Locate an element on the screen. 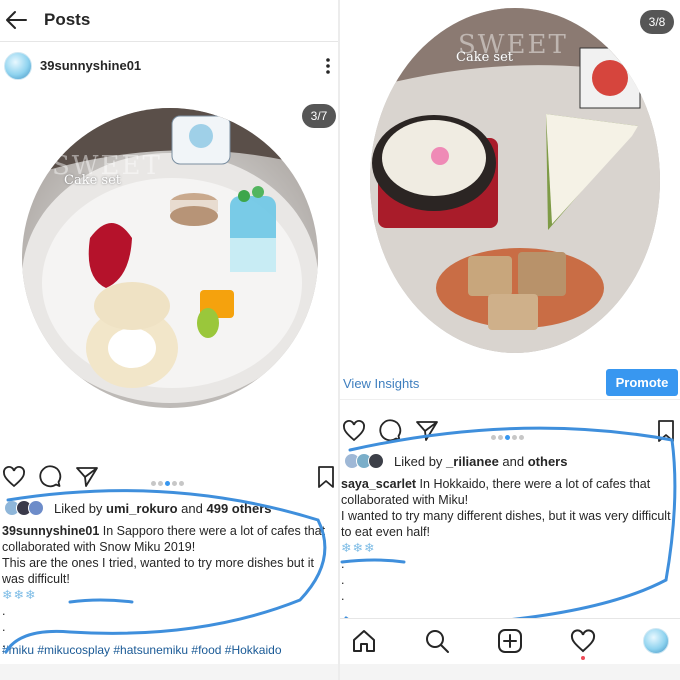  author-username: 39sunnyshine01 is located at coordinates (90, 65).